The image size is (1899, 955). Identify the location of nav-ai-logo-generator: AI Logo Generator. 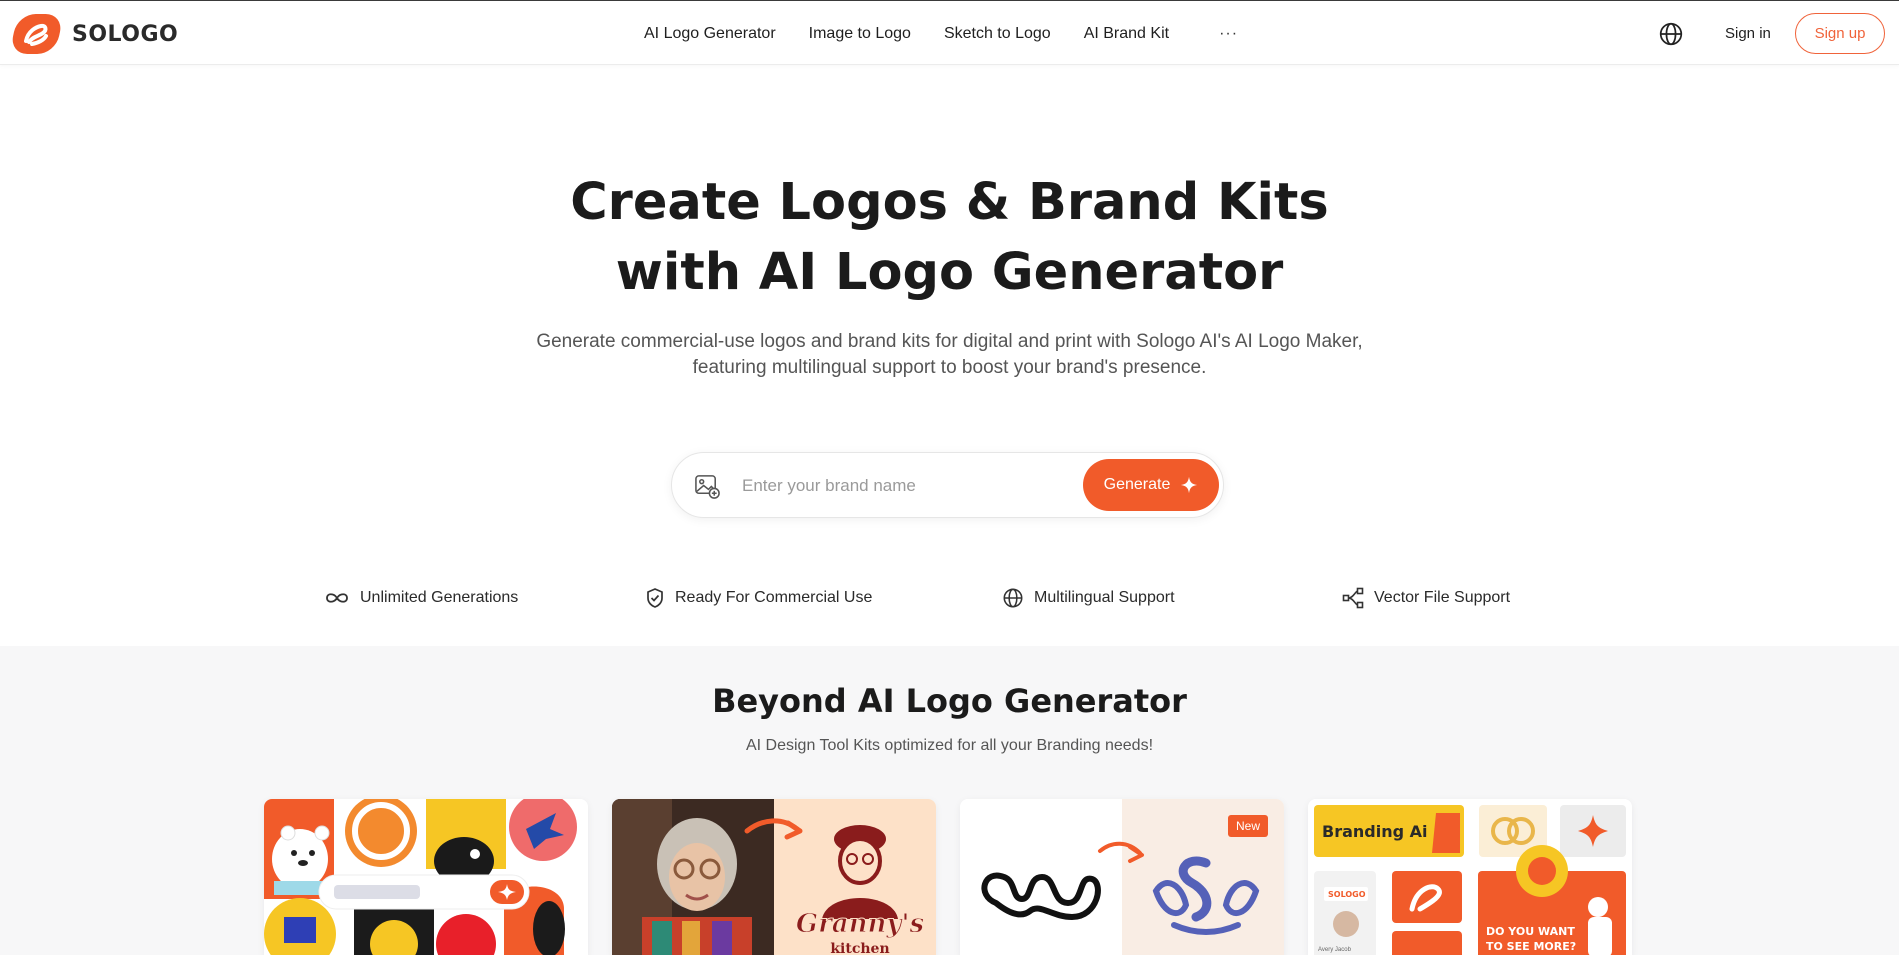
(710, 34).